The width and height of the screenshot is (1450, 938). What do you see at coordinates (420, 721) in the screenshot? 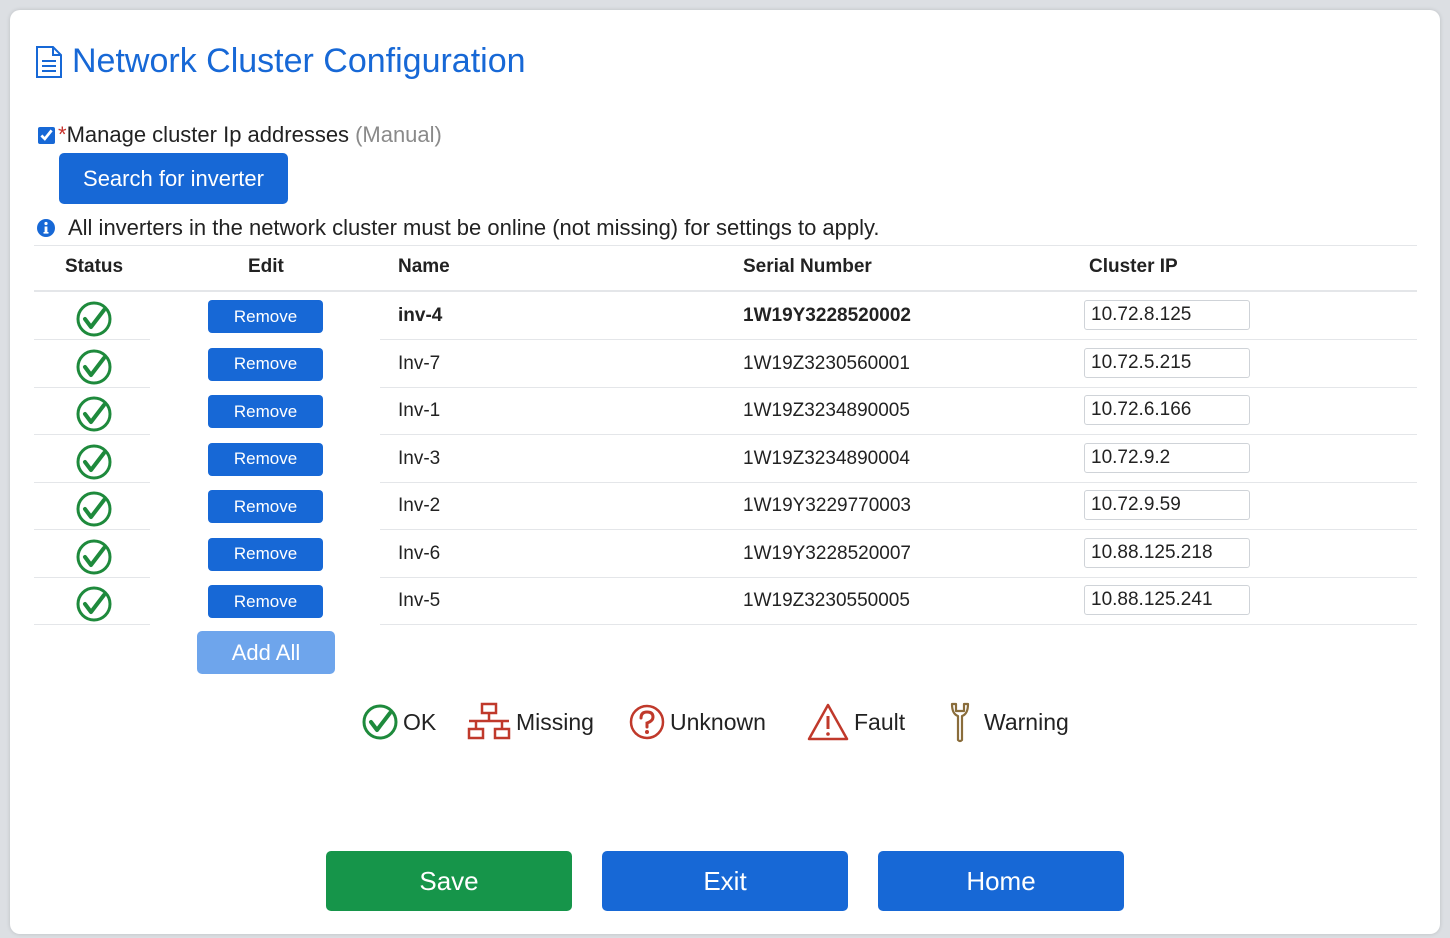
I see `legend-ok-label: OK` at bounding box center [420, 721].